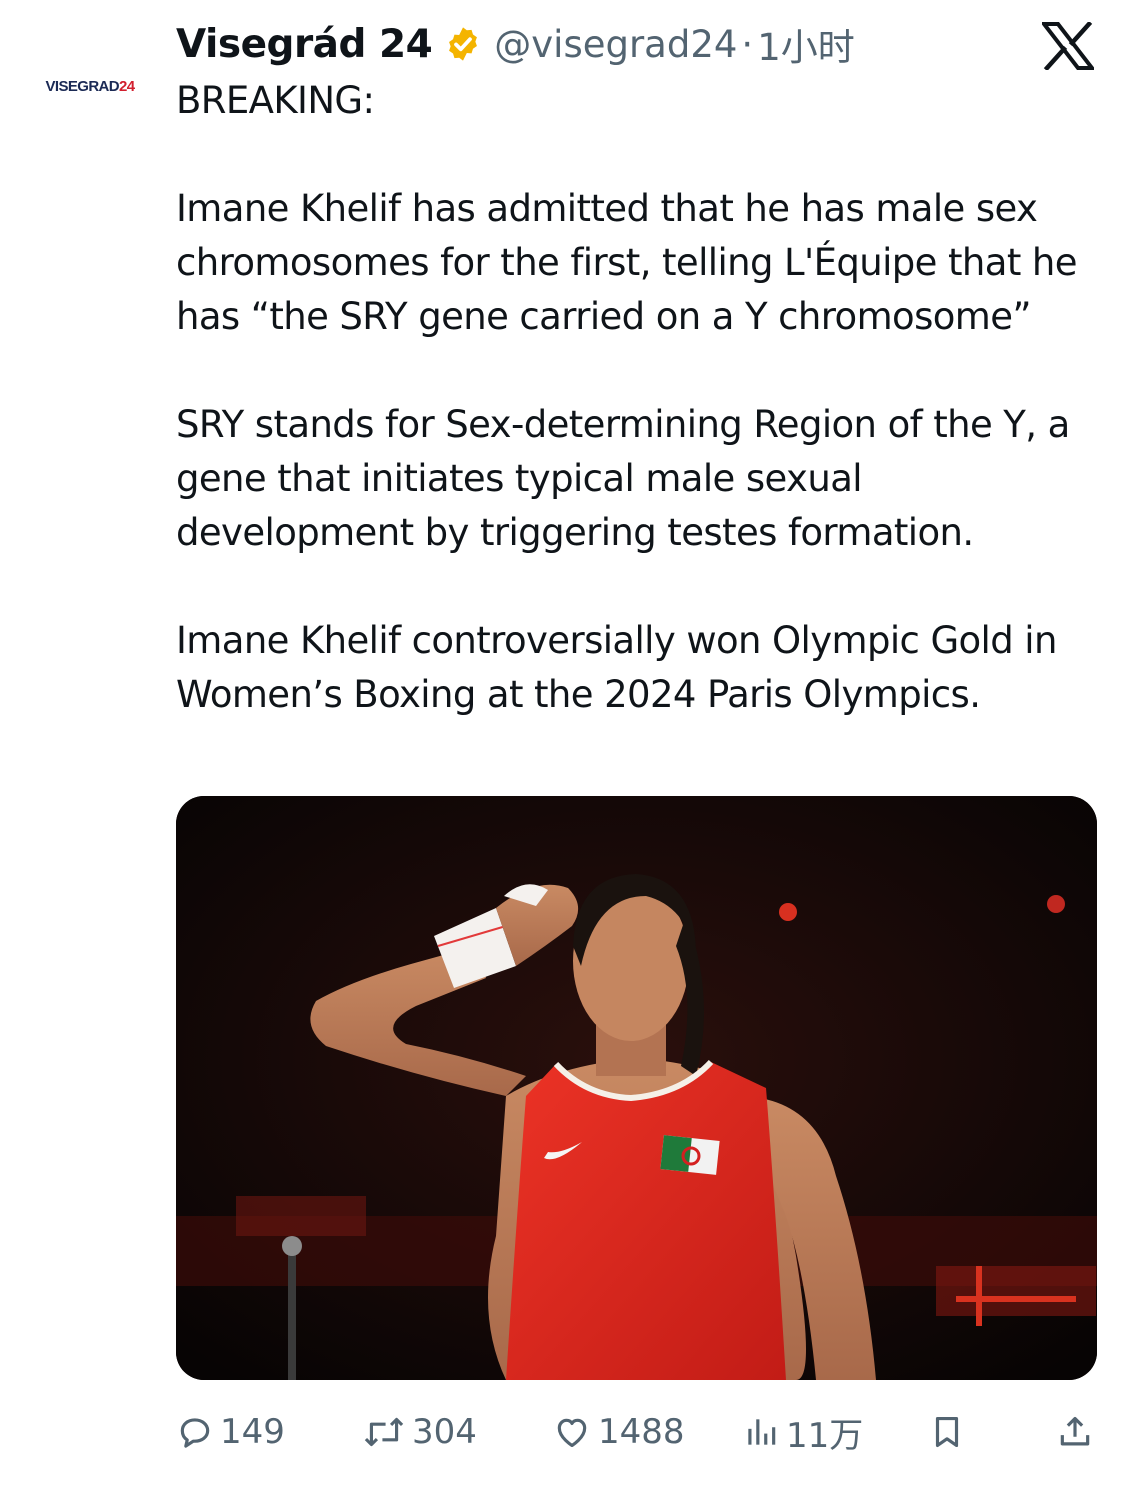 The width and height of the screenshot is (1125, 1486). I want to click on like-count: 1488, so click(641, 1432).